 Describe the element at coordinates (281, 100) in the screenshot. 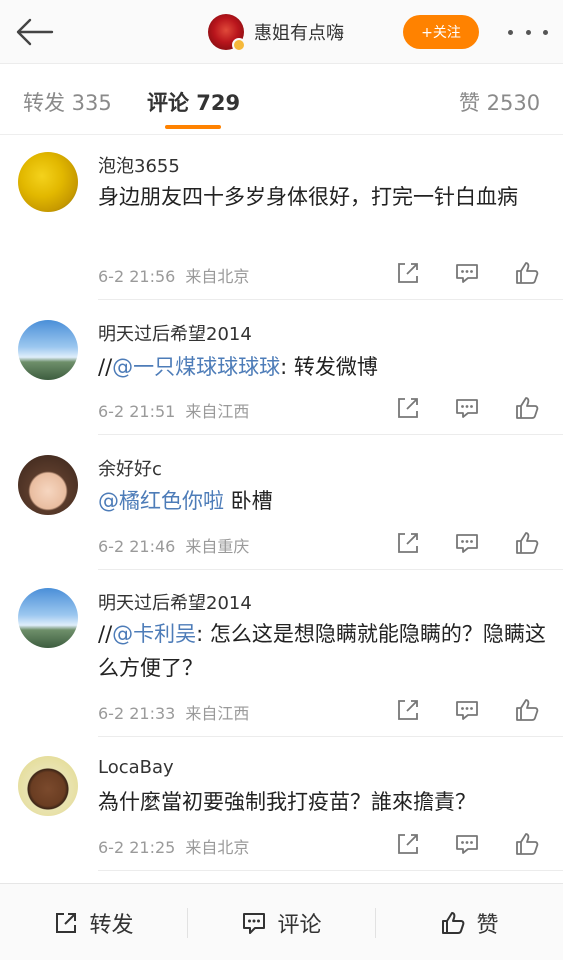

I see `tab-bar: 转发 335 评论 729 赞 2530` at that location.